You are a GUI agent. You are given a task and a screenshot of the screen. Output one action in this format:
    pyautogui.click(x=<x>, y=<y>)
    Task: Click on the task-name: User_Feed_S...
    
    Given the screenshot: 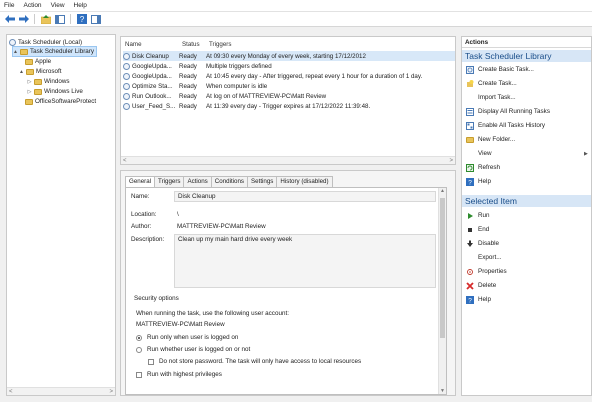 What is the action you would take?
    pyautogui.click(x=154, y=106)
    